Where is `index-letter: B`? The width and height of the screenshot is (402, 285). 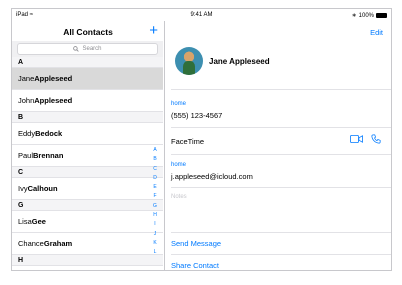
index-letter: B is located at coordinates (154, 159).